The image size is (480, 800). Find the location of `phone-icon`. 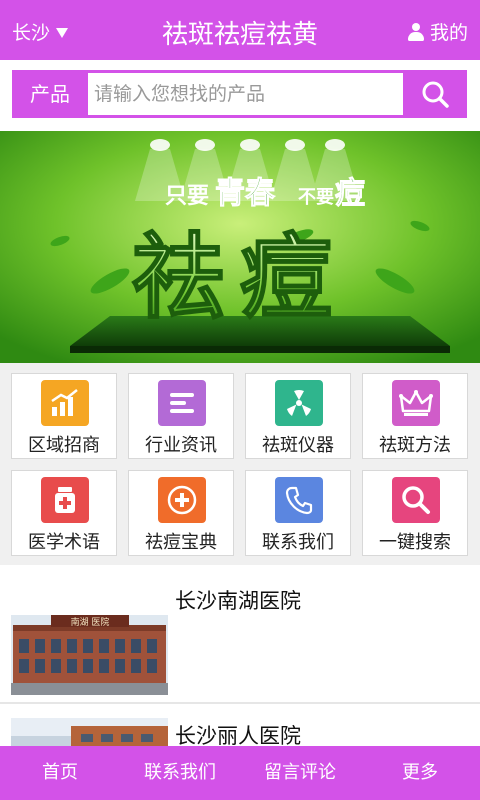

phone-icon is located at coordinates (299, 500).